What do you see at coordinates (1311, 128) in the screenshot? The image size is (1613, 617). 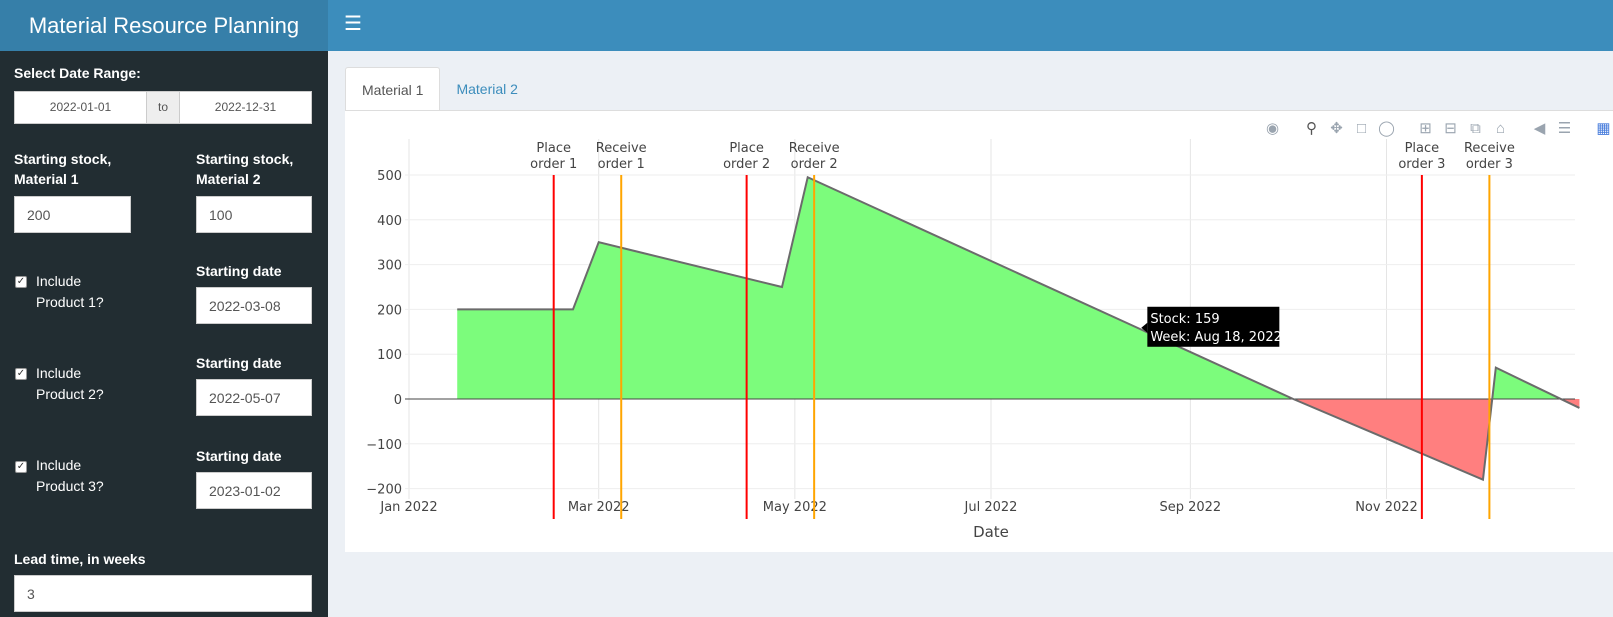 I see `zoom-icon: ⚲` at bounding box center [1311, 128].